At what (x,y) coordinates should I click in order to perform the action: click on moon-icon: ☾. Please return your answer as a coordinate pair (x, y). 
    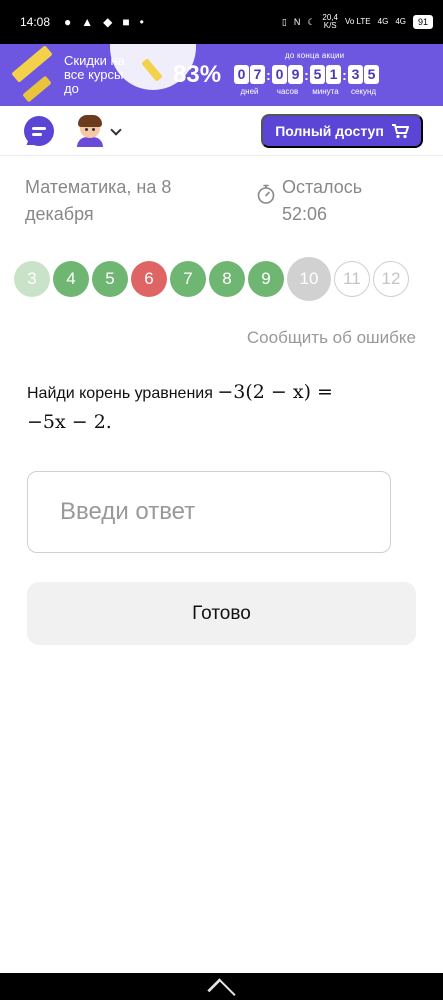
    Looking at the image, I should click on (311, 21).